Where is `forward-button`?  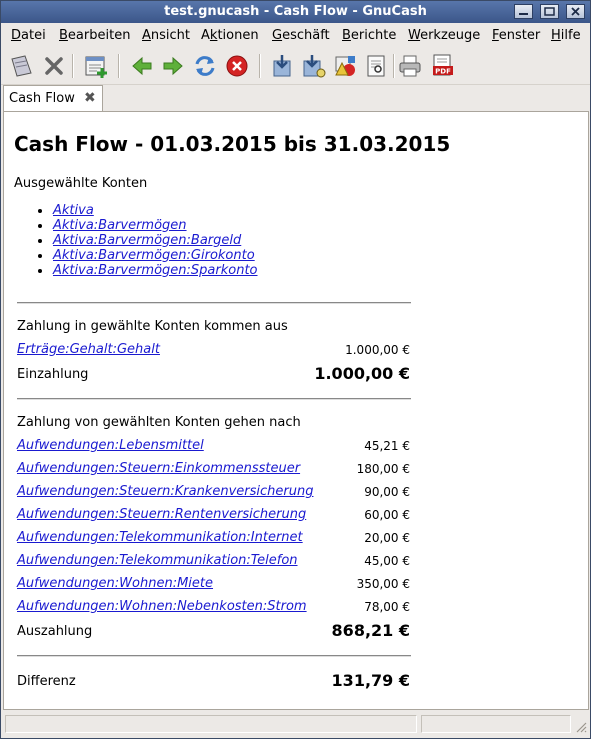 forward-button is located at coordinates (173, 66).